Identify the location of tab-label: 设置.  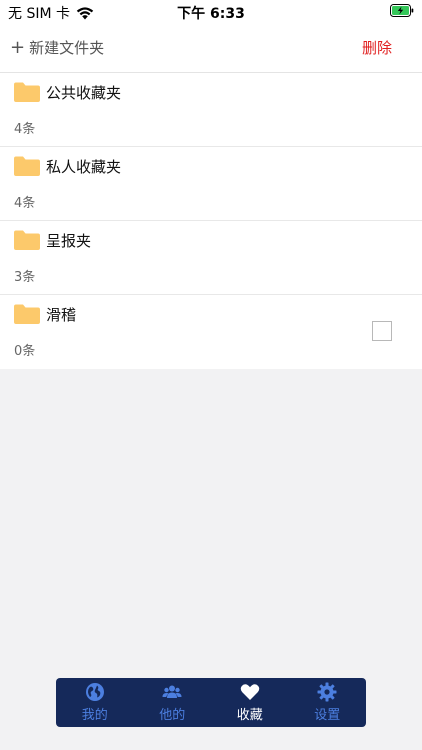
(327, 715).